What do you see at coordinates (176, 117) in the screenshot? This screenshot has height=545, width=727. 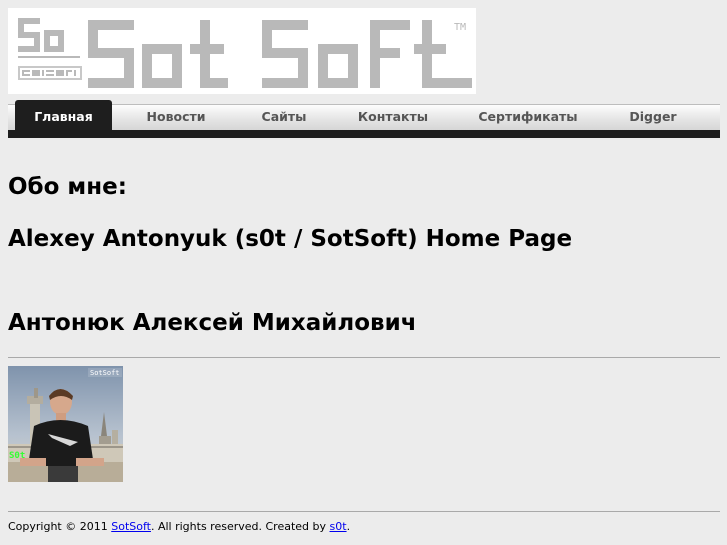 I see `nav-item-news: Новости` at bounding box center [176, 117].